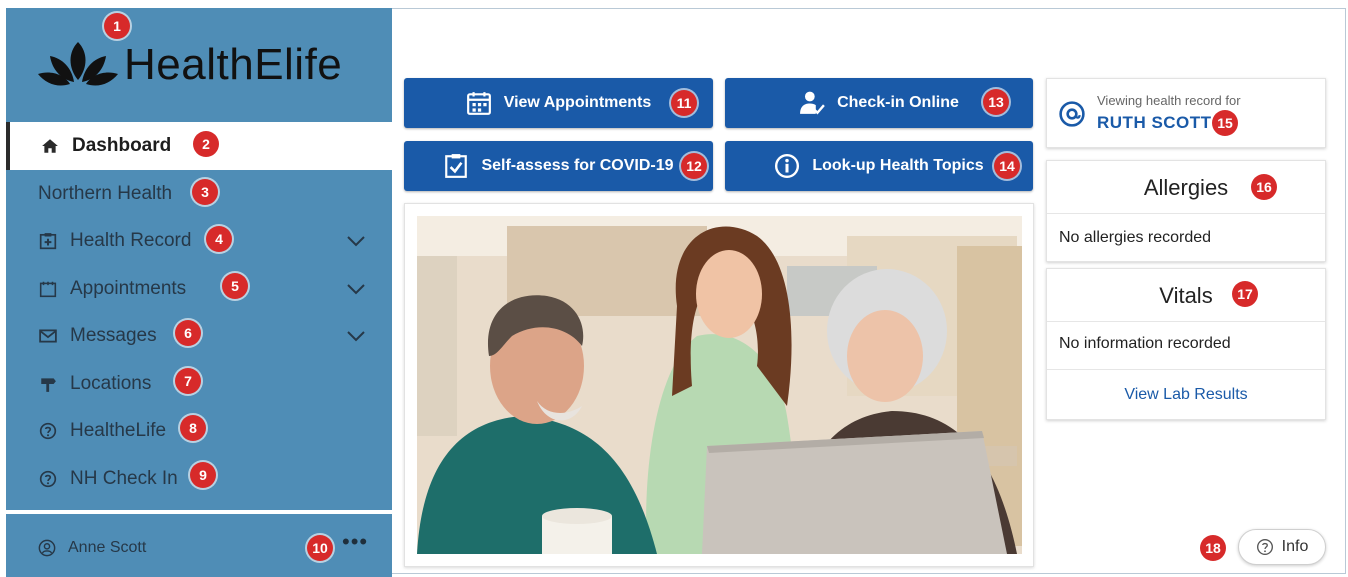  I want to click on callout-badge: 17, so click(1245, 294).